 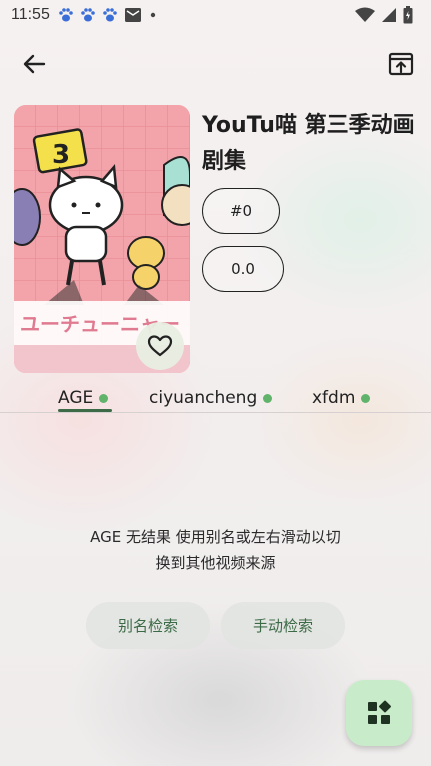 What do you see at coordinates (334, 398) in the screenshot?
I see `tab-label: xfdm` at bounding box center [334, 398].